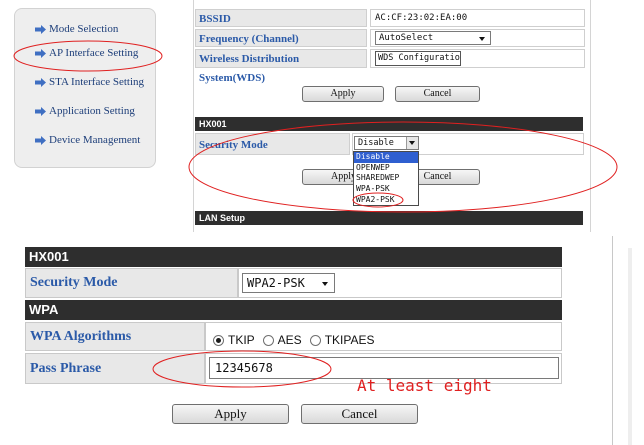 The image size is (644, 445). I want to click on window-border, so click(612, 340).